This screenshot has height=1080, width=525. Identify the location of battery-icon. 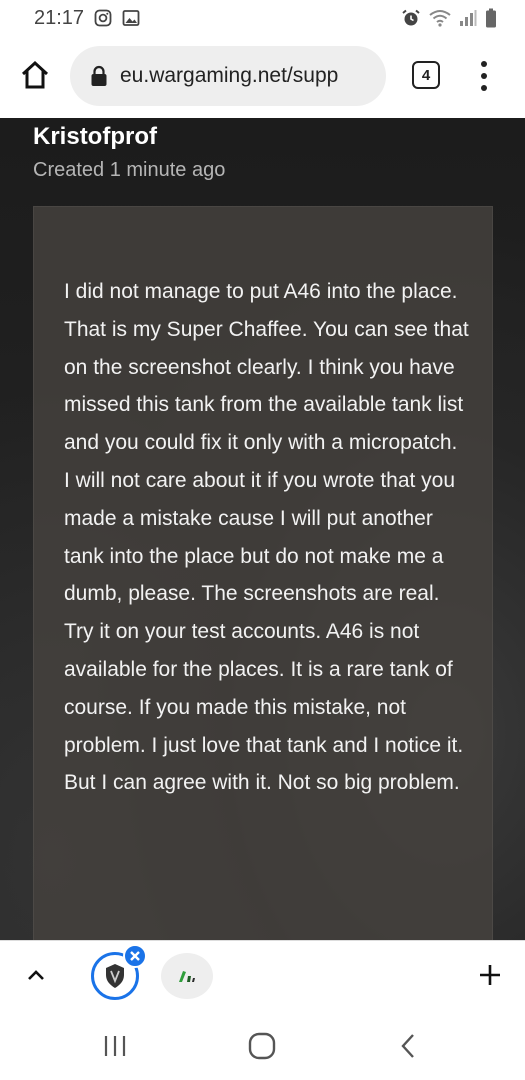
(491, 18).